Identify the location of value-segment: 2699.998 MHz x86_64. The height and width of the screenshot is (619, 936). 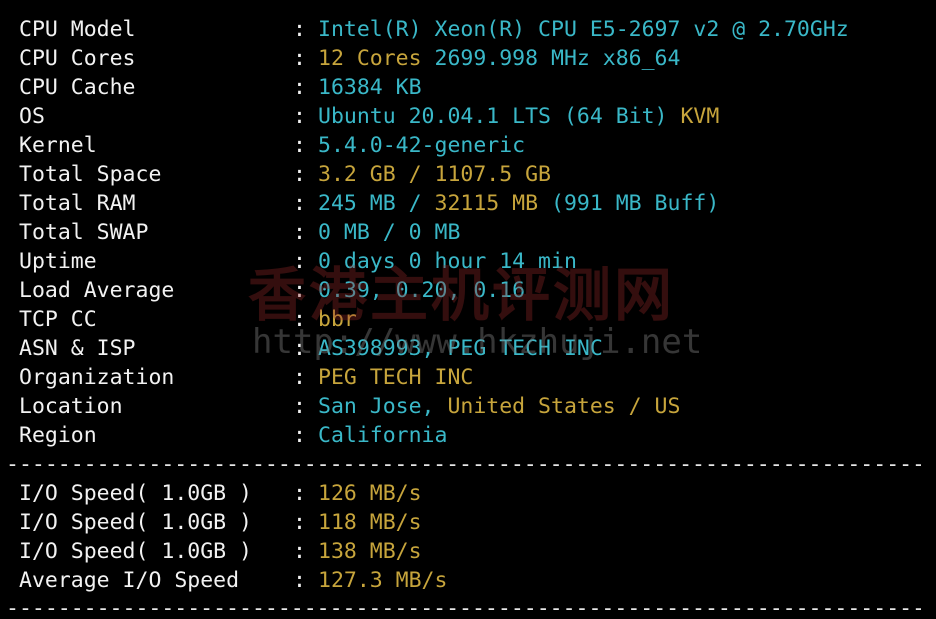
(557, 58).